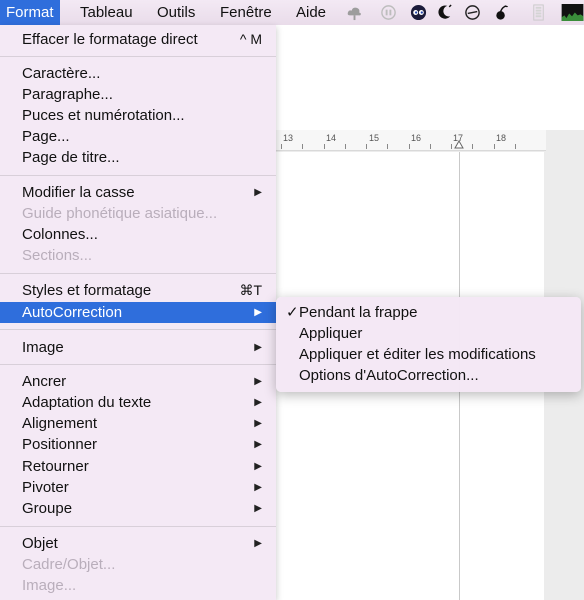 This screenshot has height=600, width=584. What do you see at coordinates (78, 192) in the screenshot?
I see `menu-item-label: Modifier la casse` at bounding box center [78, 192].